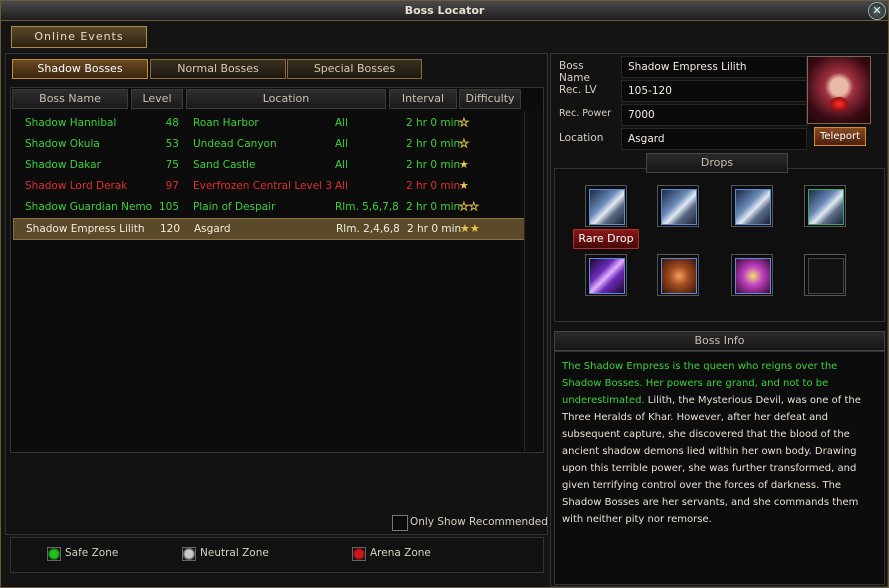  Describe the element at coordinates (70, 99) in the screenshot. I see `header-boss-name: Boss Name` at that location.